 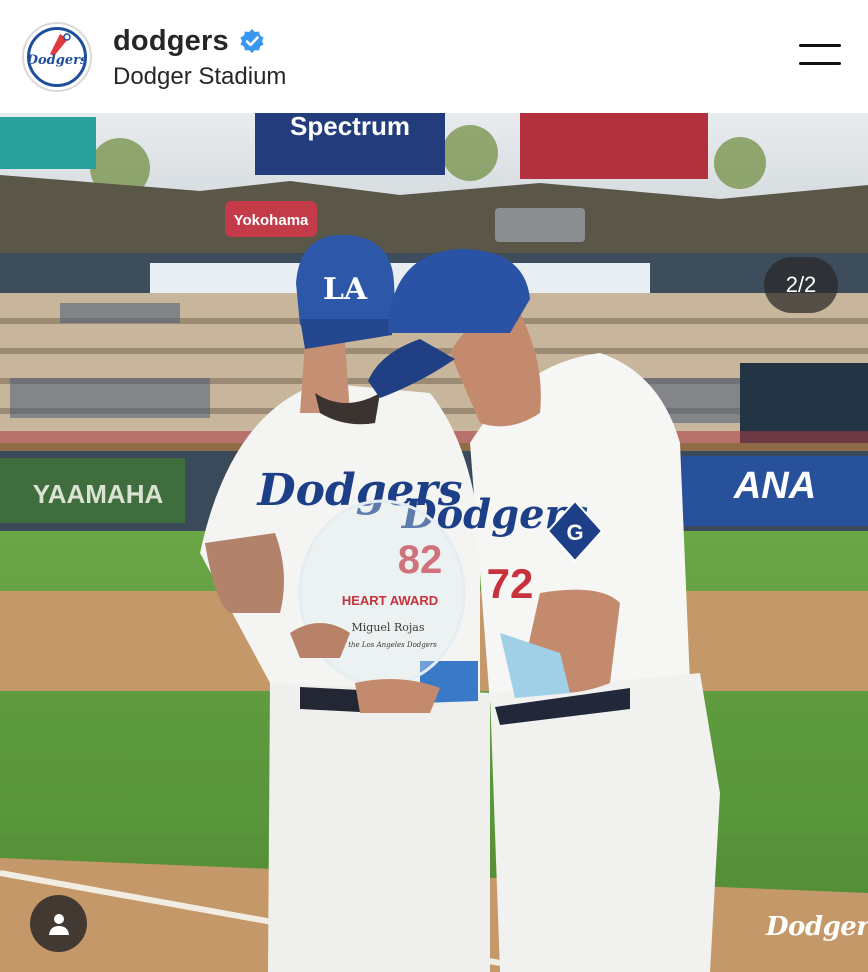 I want to click on user-tag-icon, so click(x=58, y=923).